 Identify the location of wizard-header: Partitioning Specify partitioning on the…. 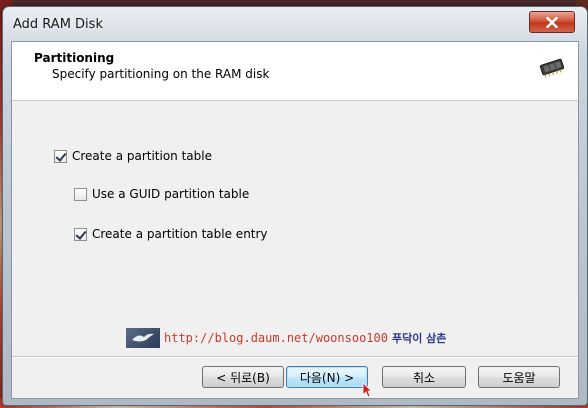
(295, 71).